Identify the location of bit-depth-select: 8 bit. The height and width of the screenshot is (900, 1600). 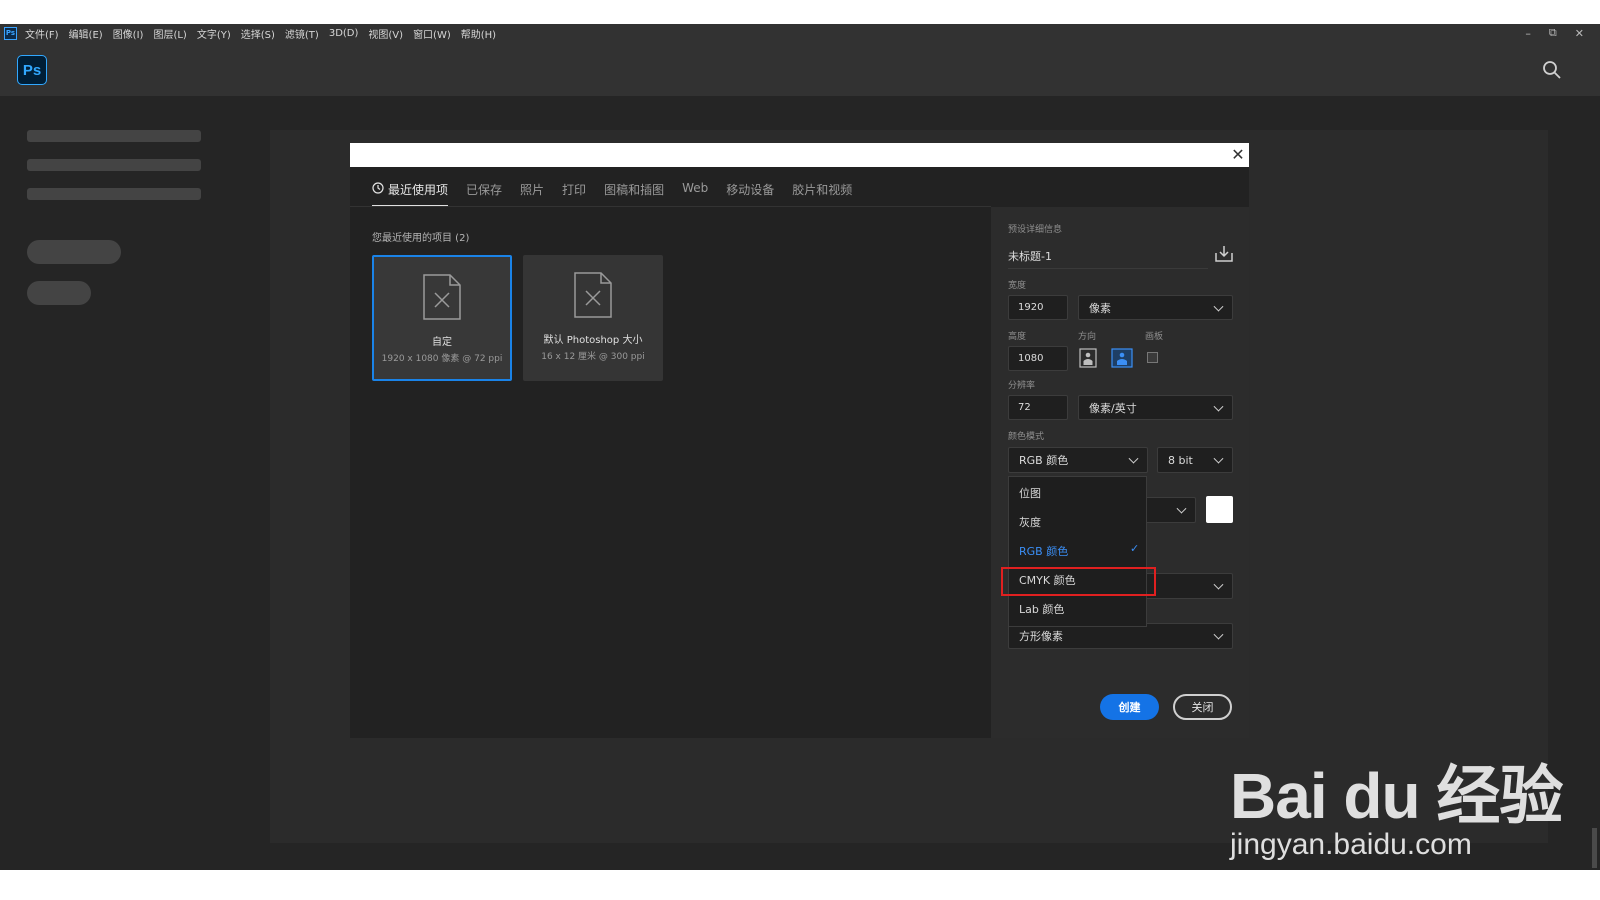
(1195, 460).